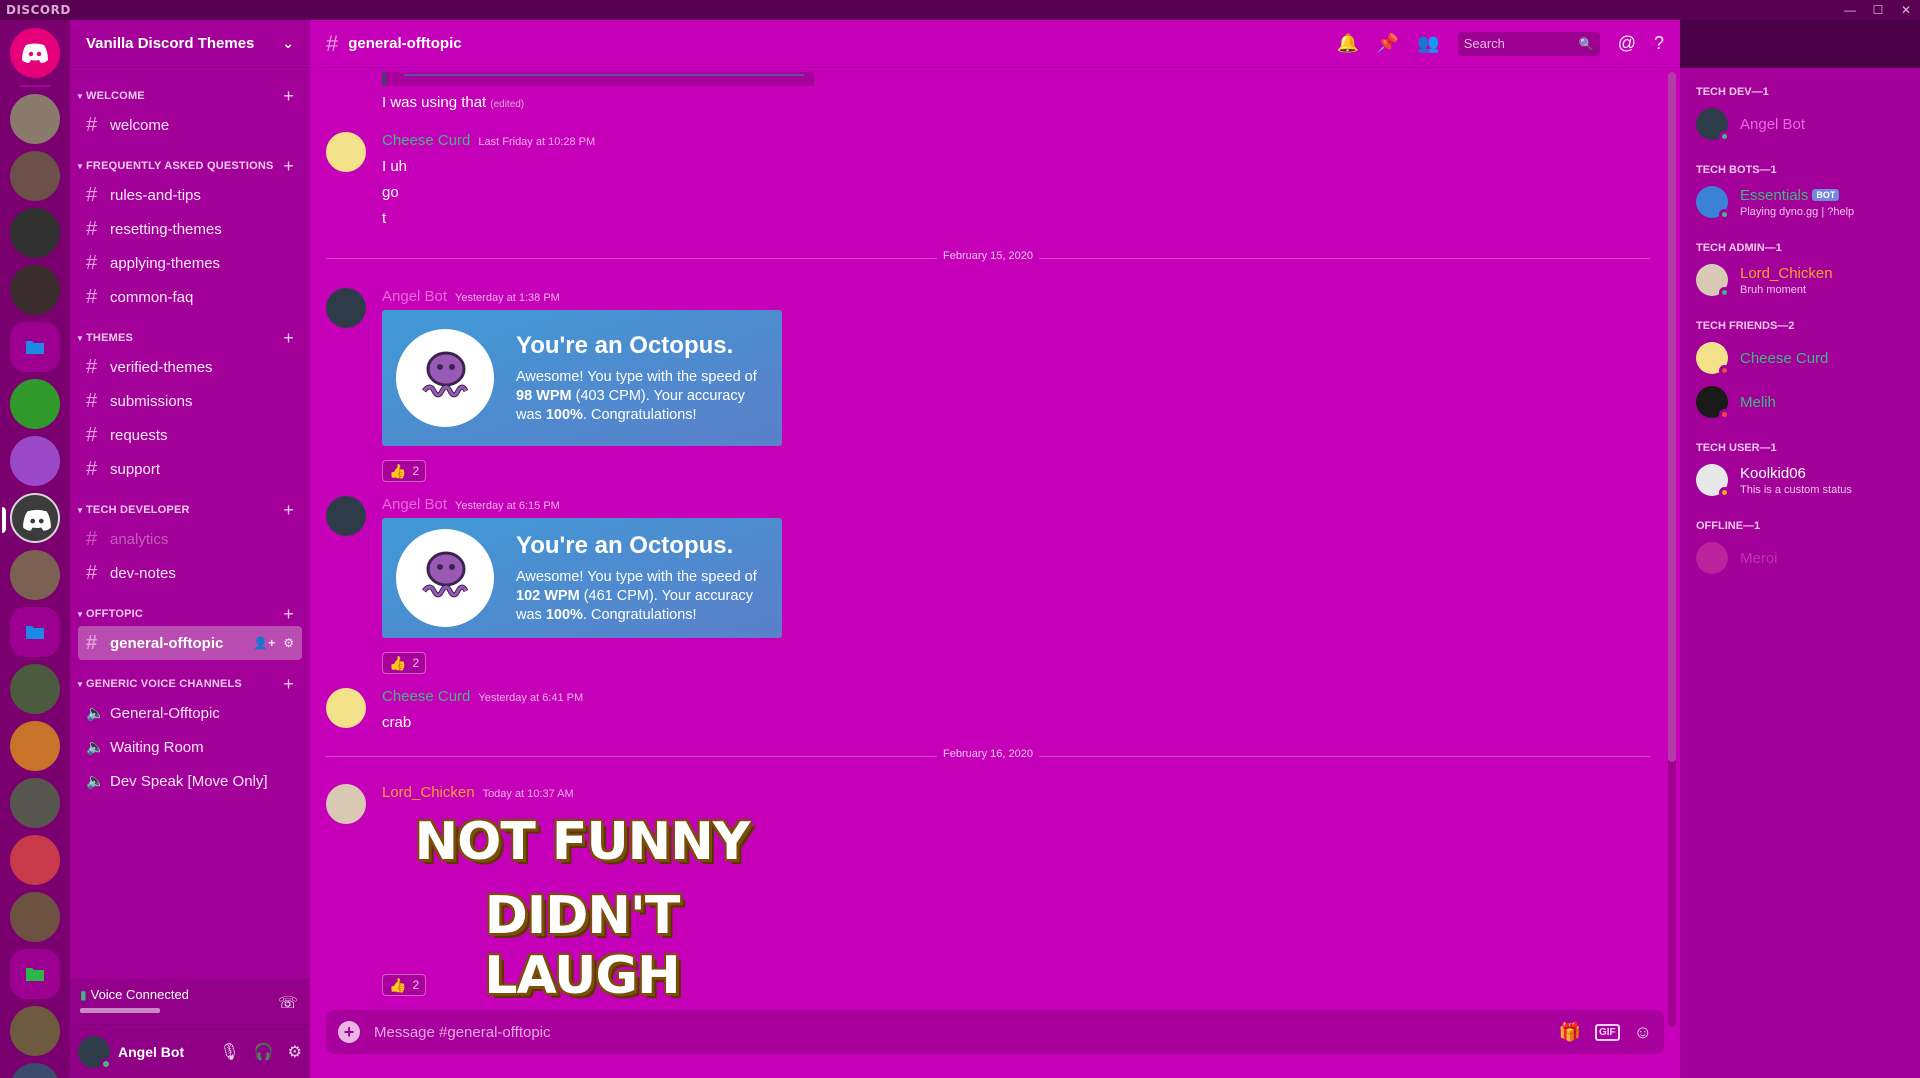 This screenshot has width=1920, height=1078. What do you see at coordinates (190, 510) in the screenshot?
I see `channel-category: ▼ TECH DEVELOPER +` at bounding box center [190, 510].